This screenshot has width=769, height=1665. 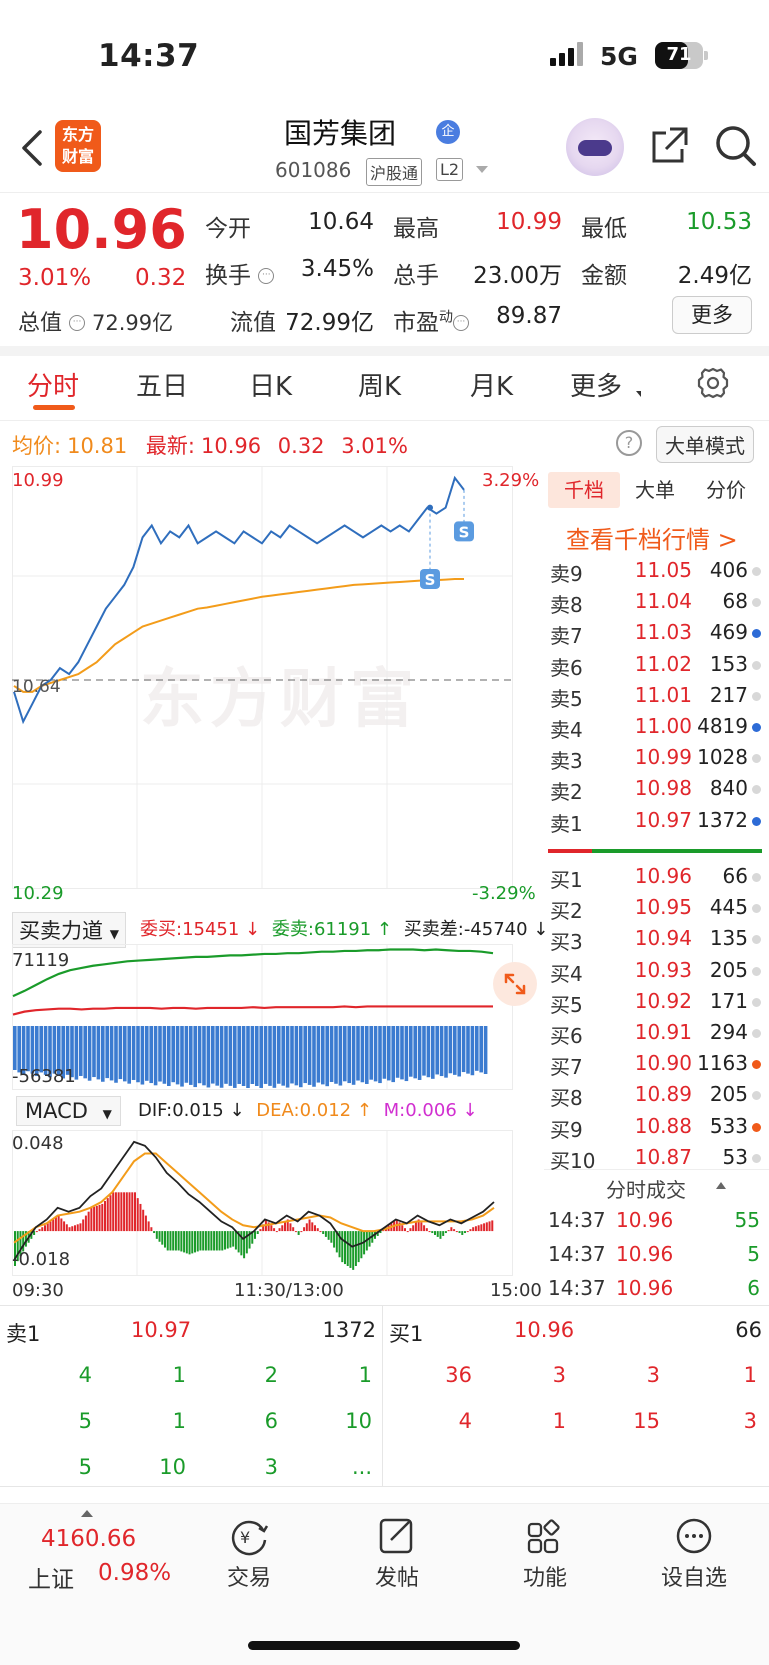 I want to click on indicator-select: 买卖力道 ▼, so click(x=69, y=930).